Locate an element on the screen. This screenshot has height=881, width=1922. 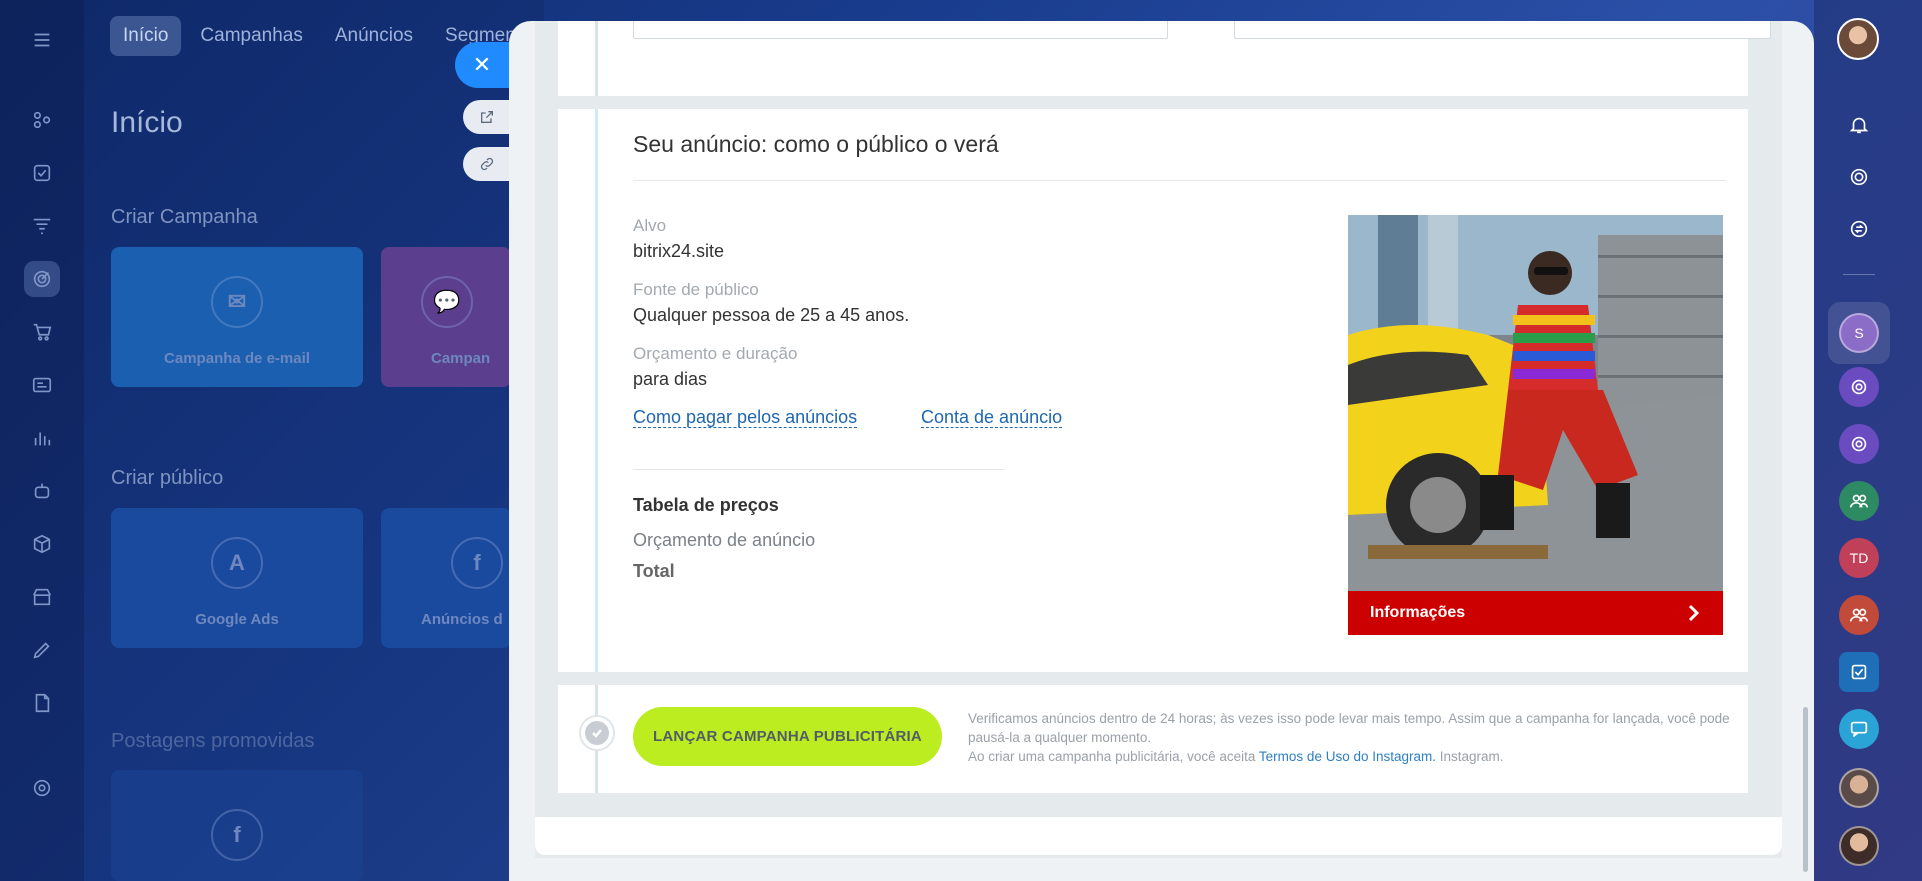
total-label: Total is located at coordinates (654, 571).